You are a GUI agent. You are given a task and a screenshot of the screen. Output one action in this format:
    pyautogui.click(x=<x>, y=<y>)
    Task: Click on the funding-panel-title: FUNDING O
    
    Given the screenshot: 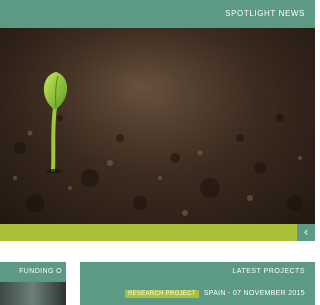 What is the action you would take?
    pyautogui.click(x=40, y=271)
    